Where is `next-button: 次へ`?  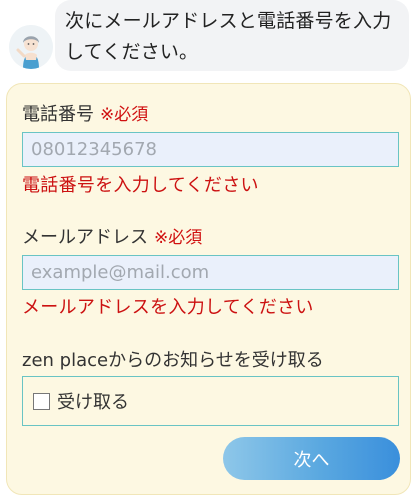 next-button: 次へ is located at coordinates (311, 458).